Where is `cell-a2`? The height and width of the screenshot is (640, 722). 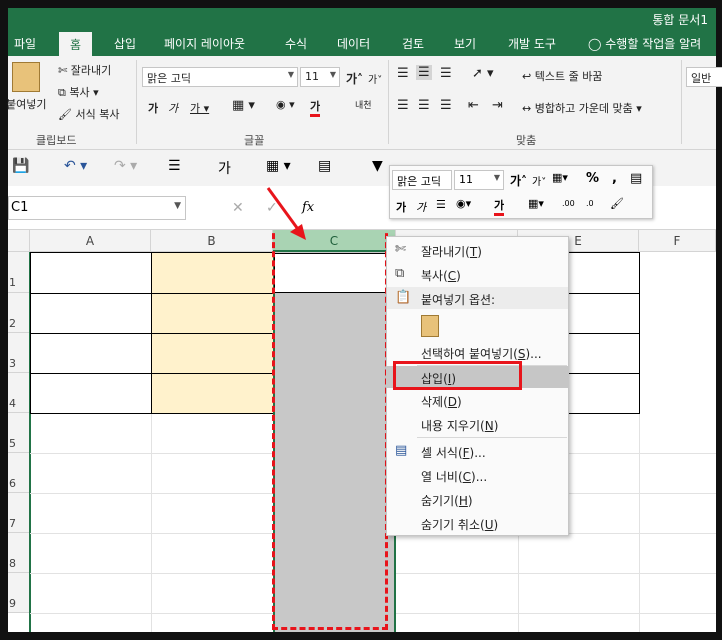
cell-a2 is located at coordinates (91, 313).